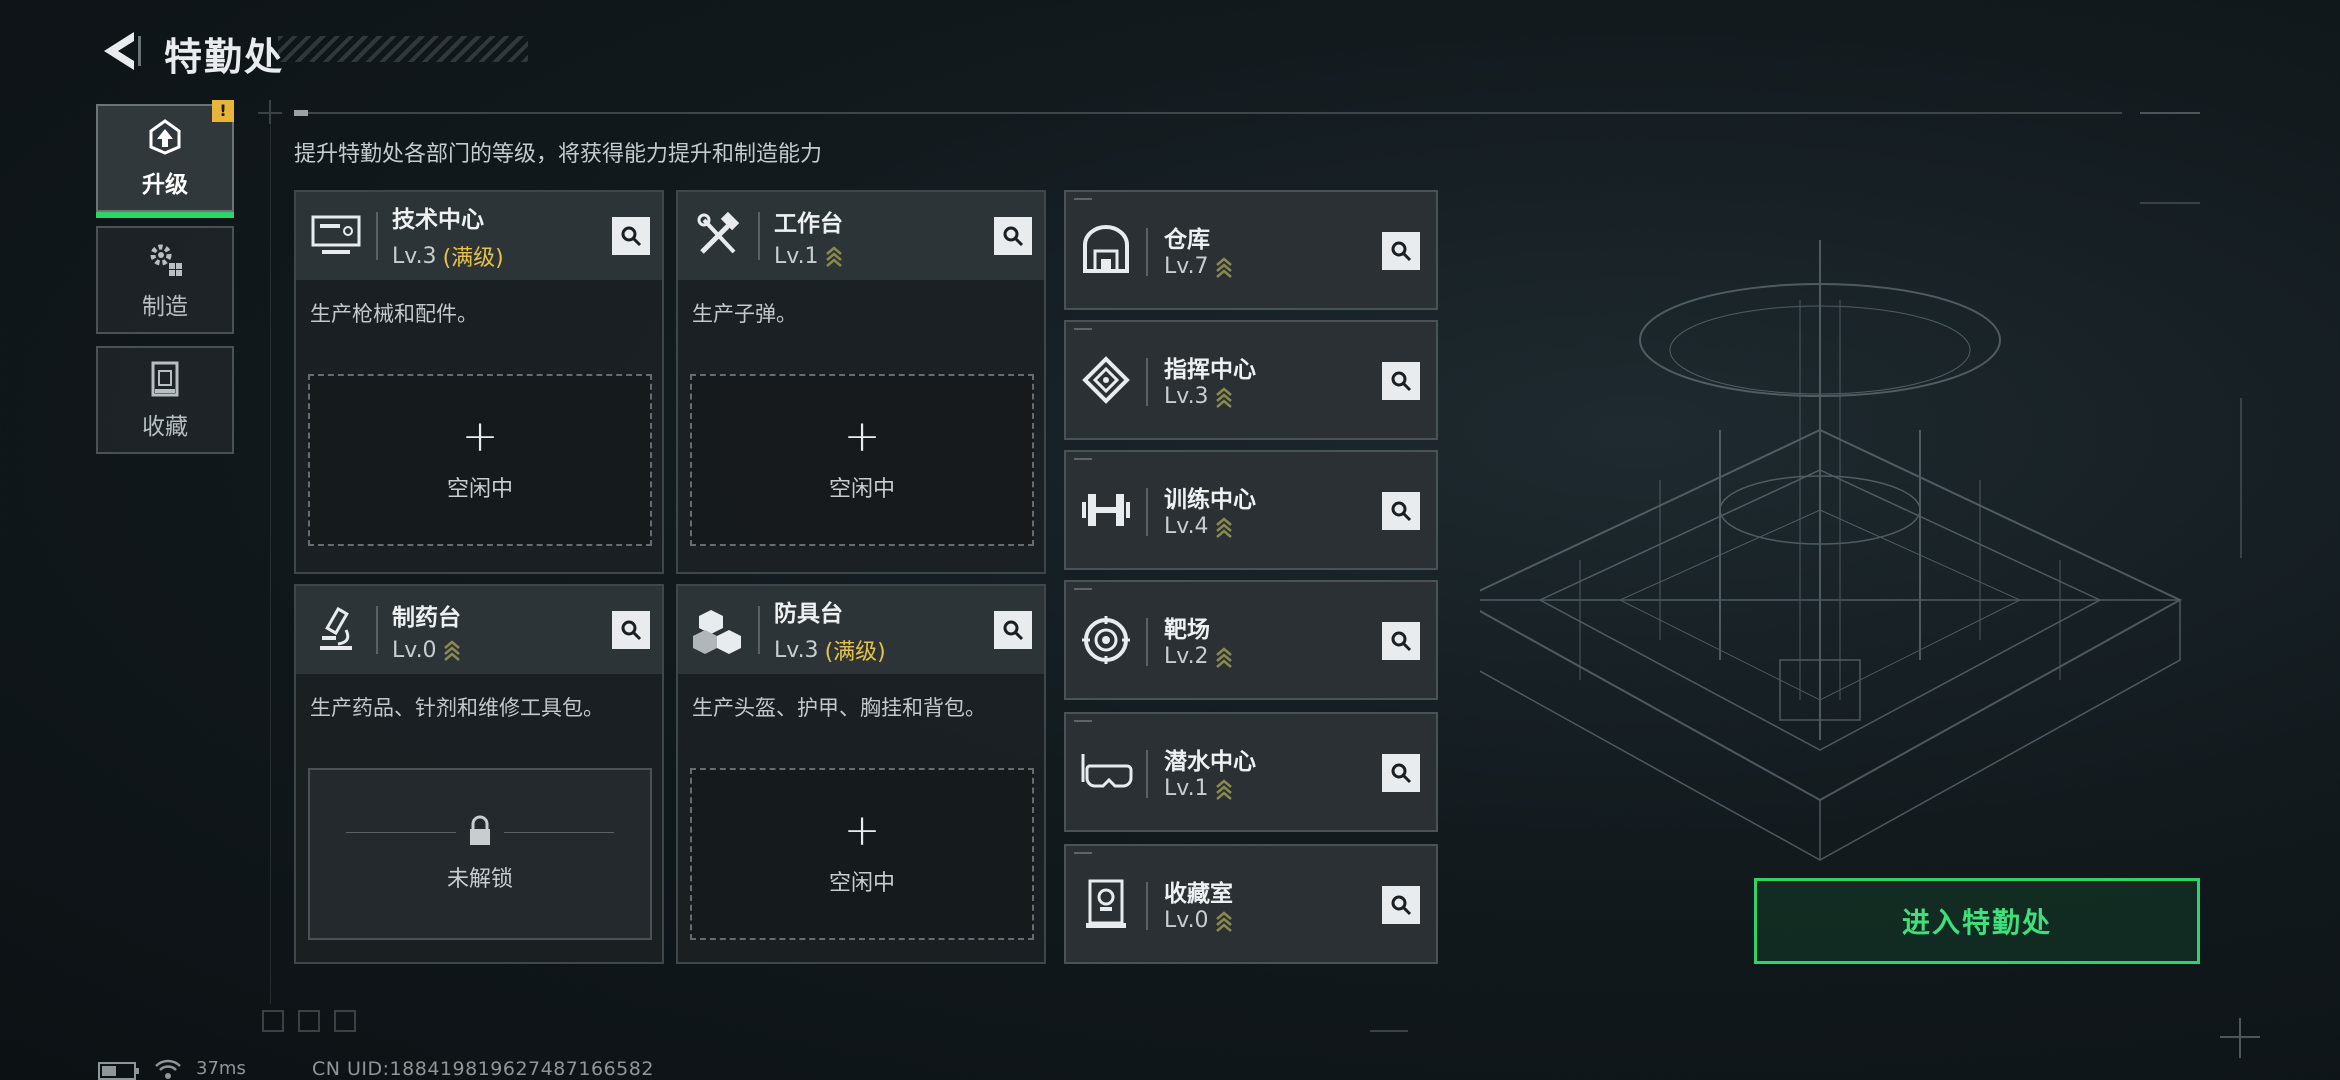 The image size is (2340, 1080). Describe the element at coordinates (165, 137) in the screenshot. I see `upgrade-icon` at that location.